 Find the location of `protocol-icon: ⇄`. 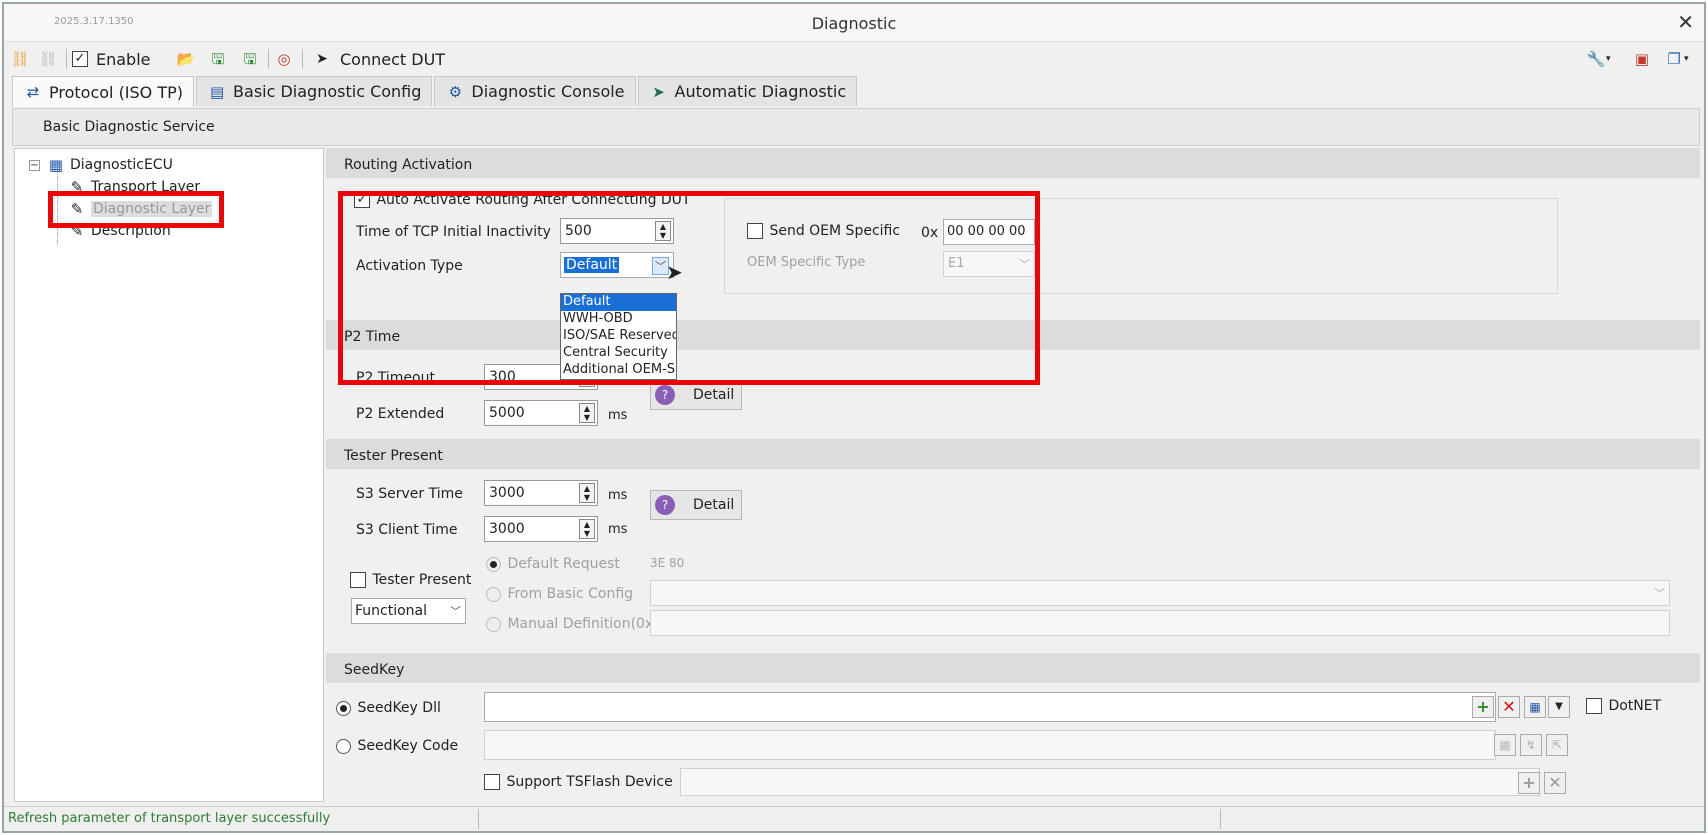

protocol-icon: ⇄ is located at coordinates (33, 92).